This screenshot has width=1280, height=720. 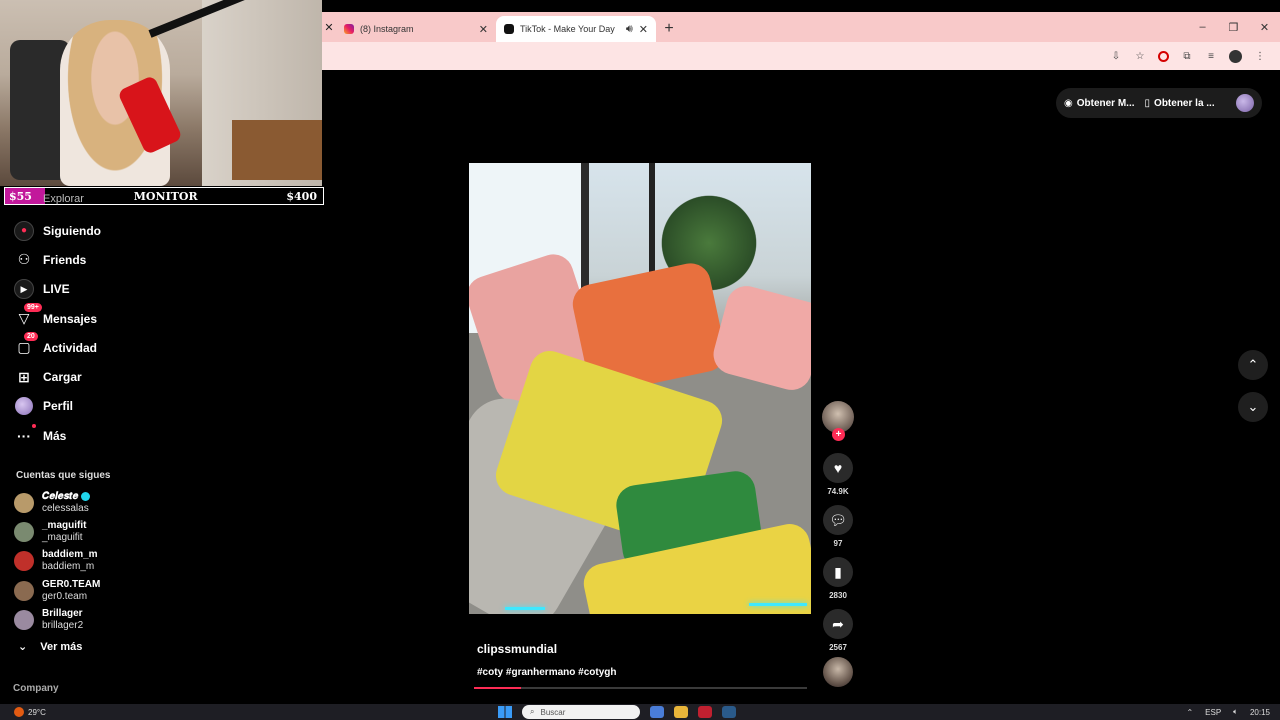 I want to click on profile-avatar, so click(x=1245, y=103).